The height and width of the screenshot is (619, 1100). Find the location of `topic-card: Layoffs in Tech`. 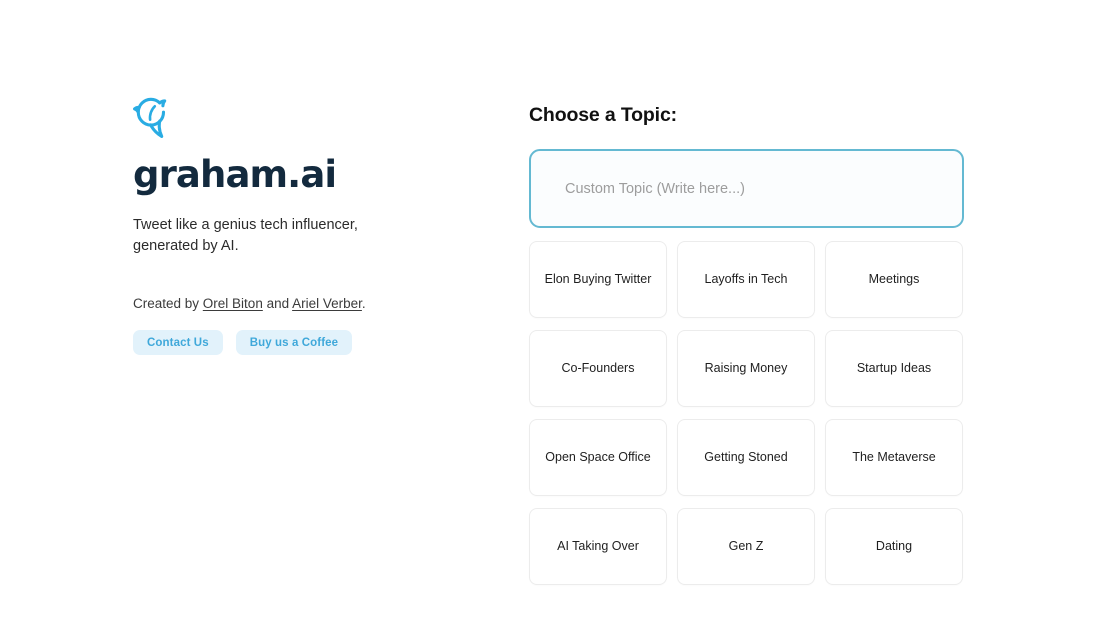

topic-card: Layoffs in Tech is located at coordinates (746, 279).